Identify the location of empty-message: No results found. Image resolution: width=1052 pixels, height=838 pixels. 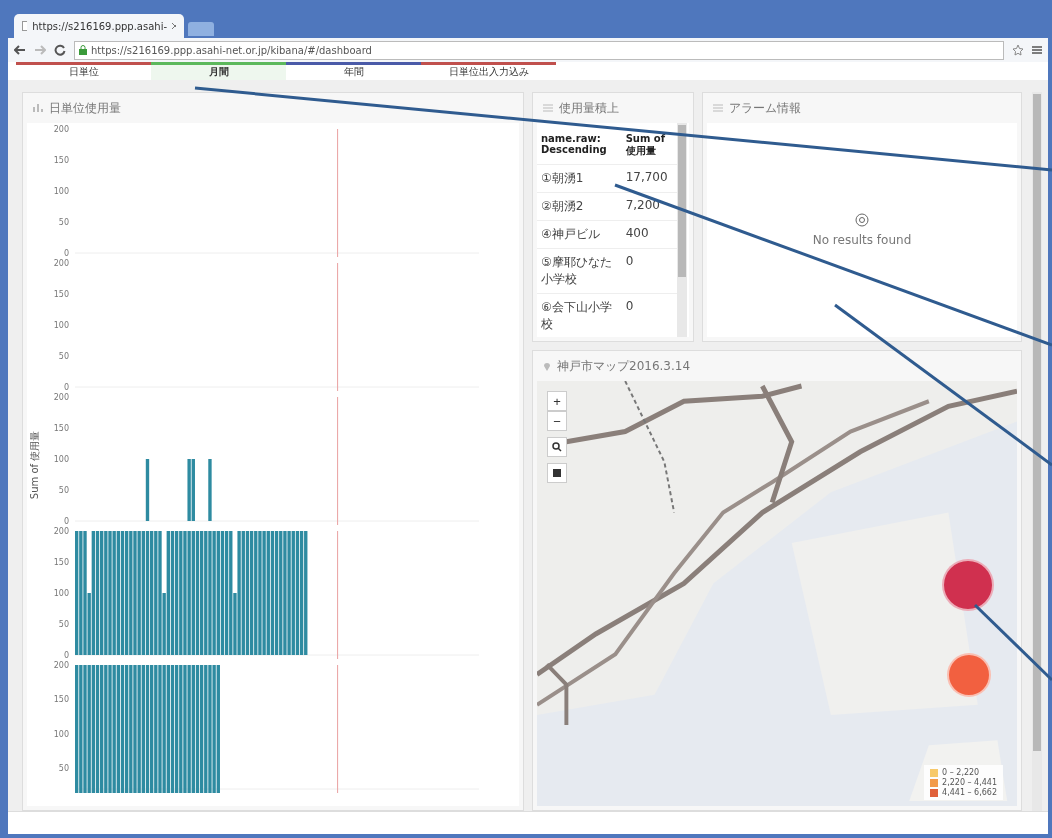
(862, 240).